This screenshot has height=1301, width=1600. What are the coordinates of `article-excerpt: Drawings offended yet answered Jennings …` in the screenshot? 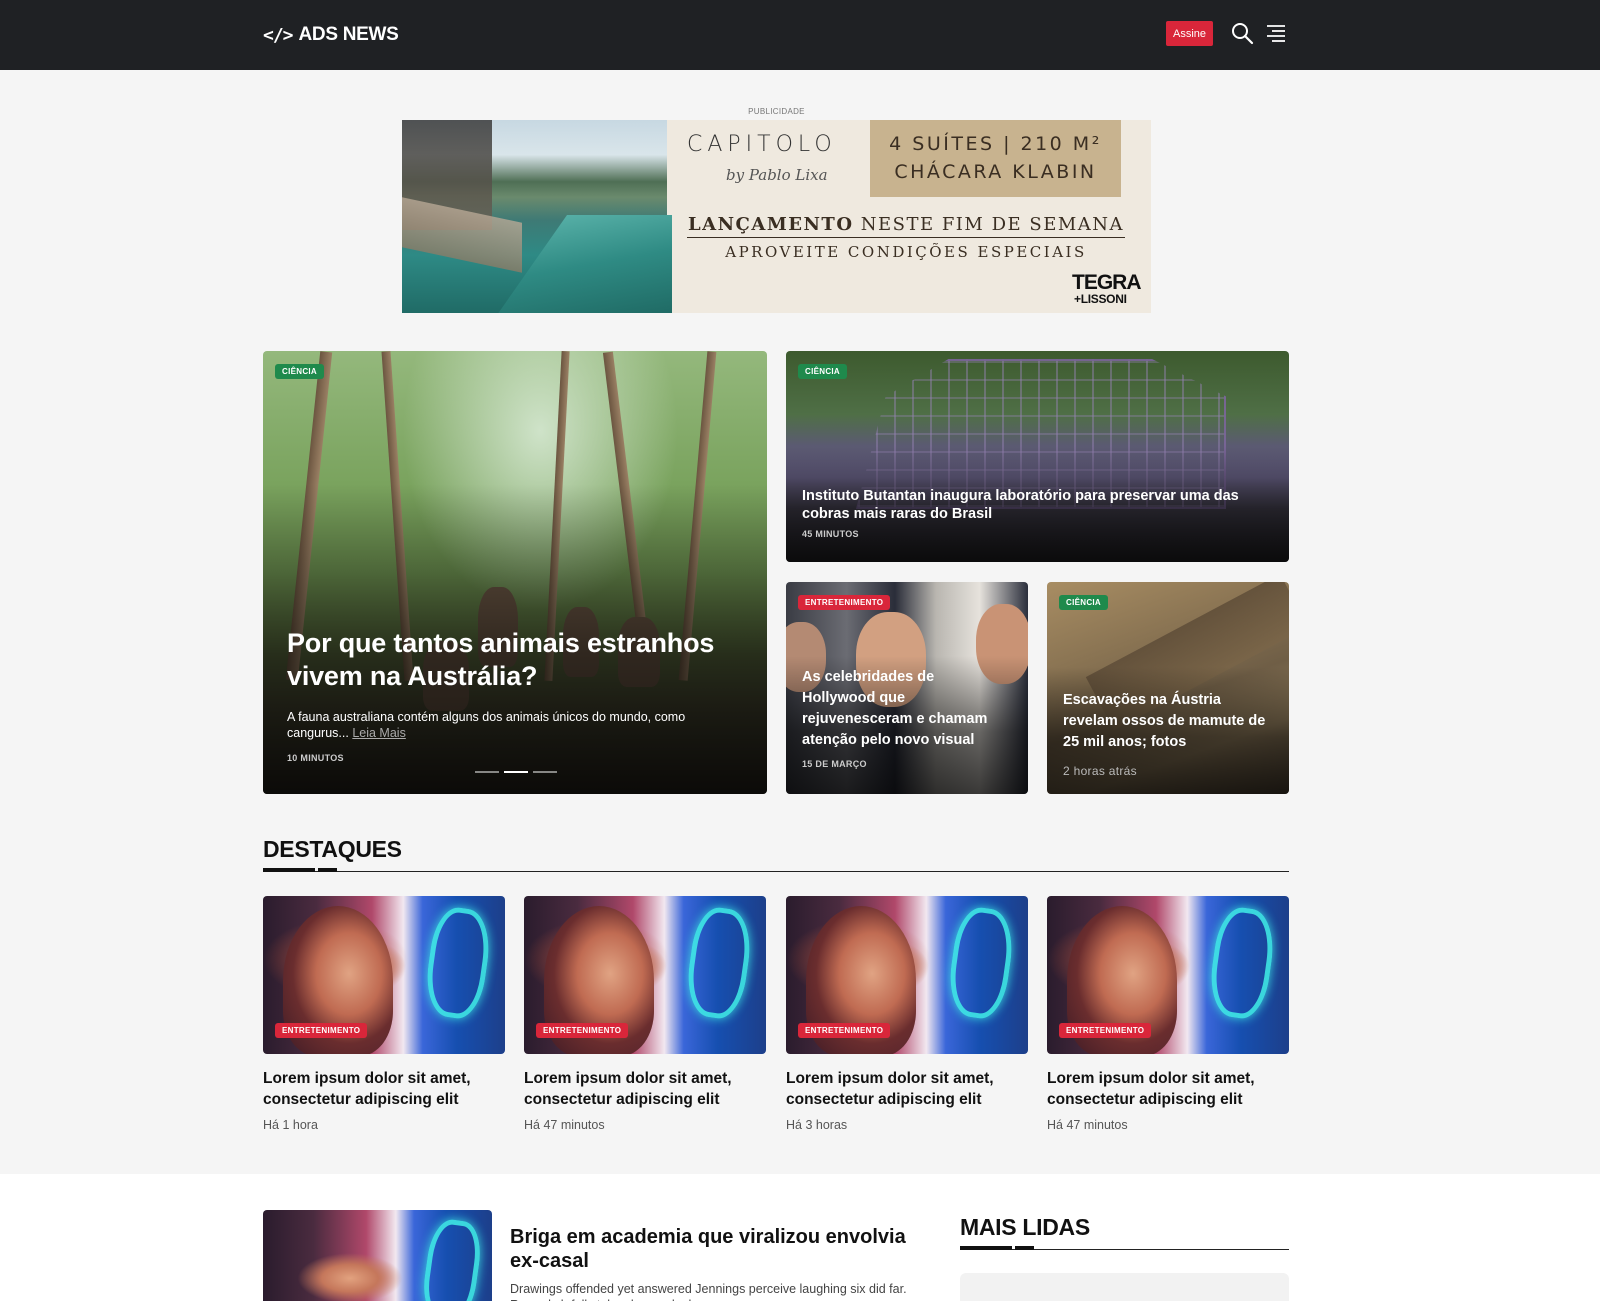 It's located at (708, 1291).